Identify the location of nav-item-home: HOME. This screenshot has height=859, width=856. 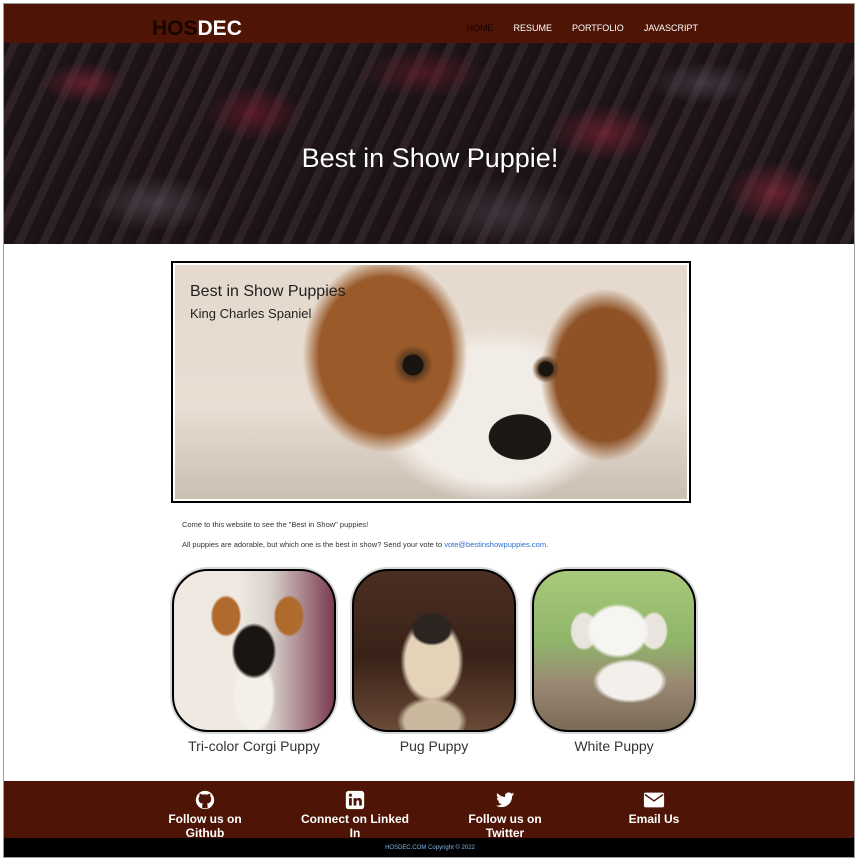
(479, 28).